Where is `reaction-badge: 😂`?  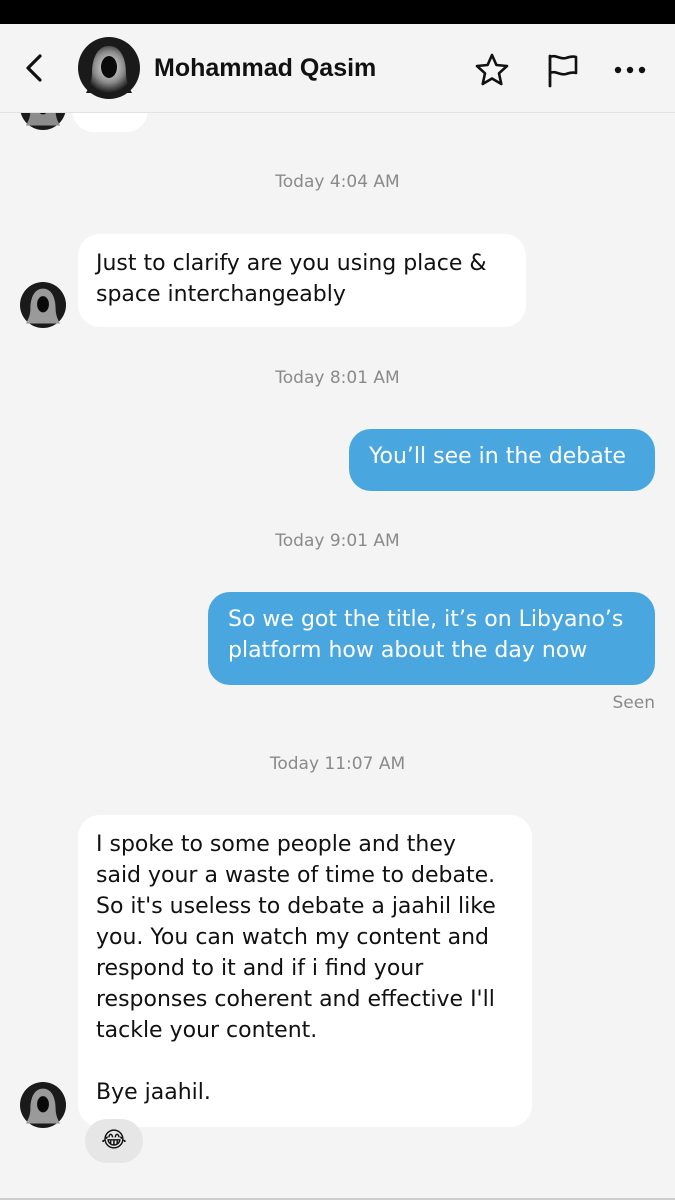
reaction-badge: 😂 is located at coordinates (114, 1141).